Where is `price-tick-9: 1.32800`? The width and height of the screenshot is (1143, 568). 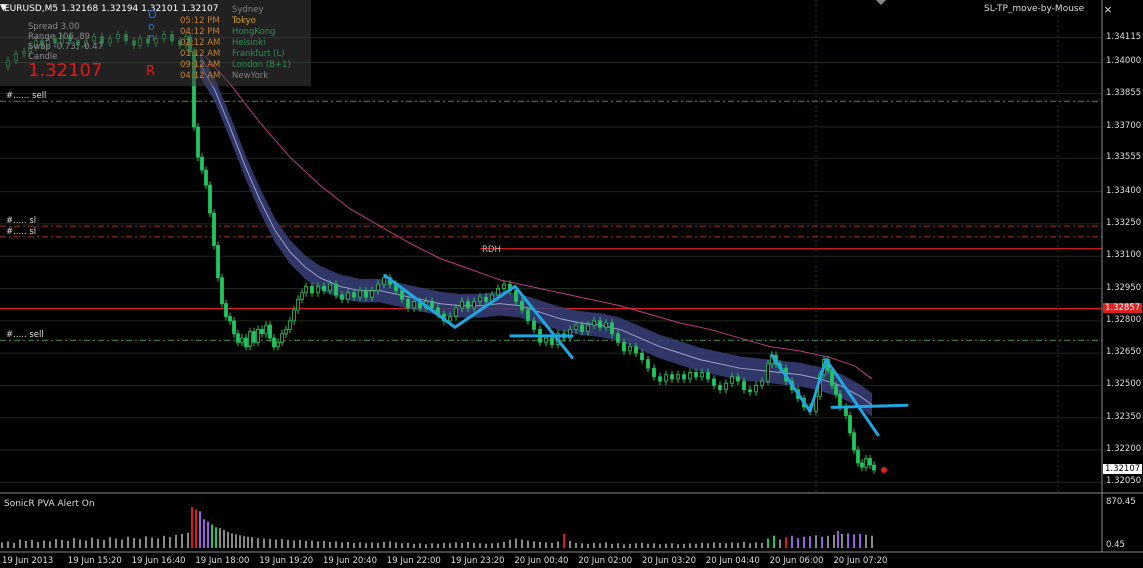 price-tick-9: 1.32800 is located at coordinates (1124, 319).